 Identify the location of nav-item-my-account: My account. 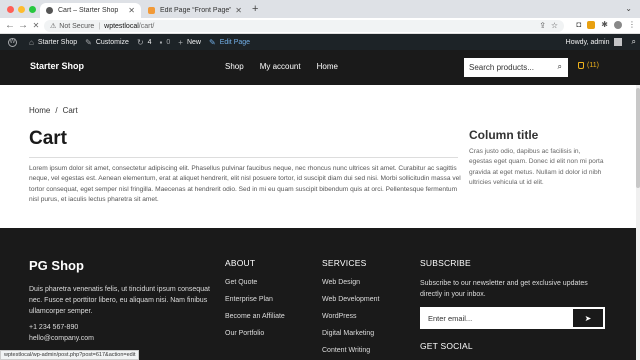
(280, 66).